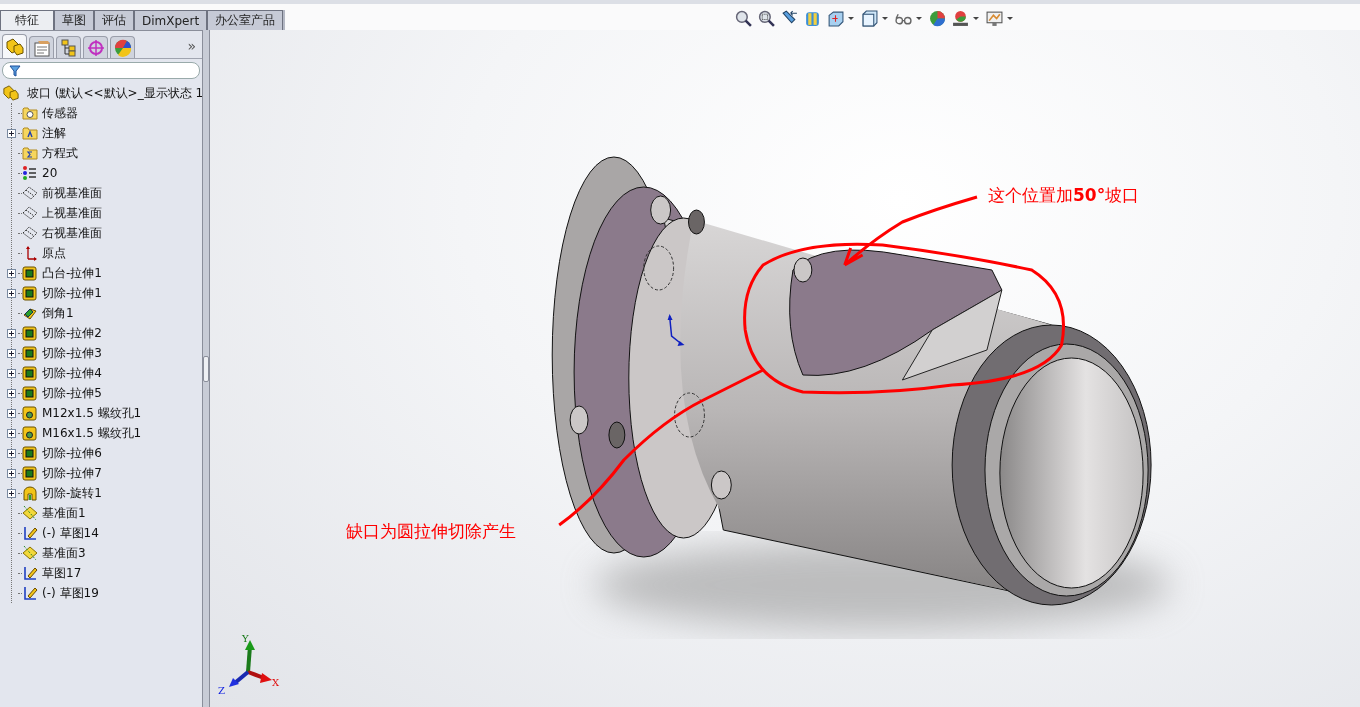  What do you see at coordinates (245, 20) in the screenshot?
I see `command-tab: 办公室产品` at bounding box center [245, 20].